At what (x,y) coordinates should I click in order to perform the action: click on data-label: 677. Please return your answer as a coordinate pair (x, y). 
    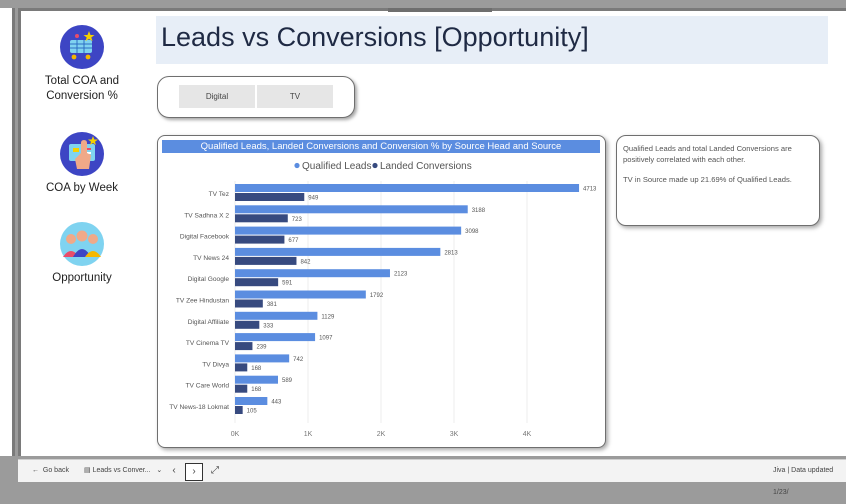
    Looking at the image, I should click on (293, 241).